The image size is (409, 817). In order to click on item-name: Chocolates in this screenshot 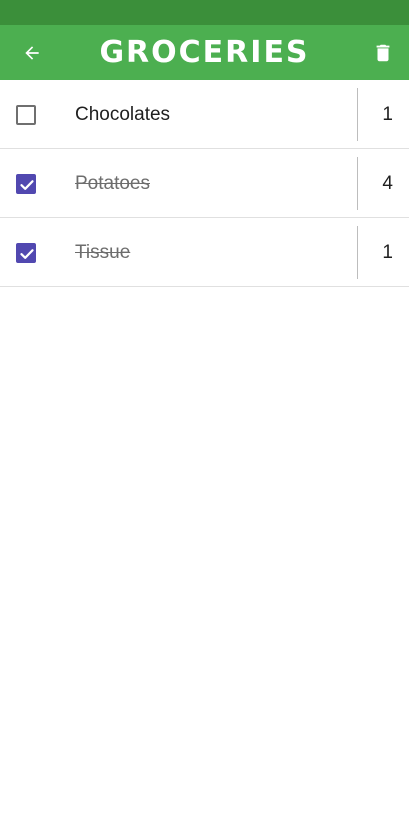, I will do `click(122, 114)`.